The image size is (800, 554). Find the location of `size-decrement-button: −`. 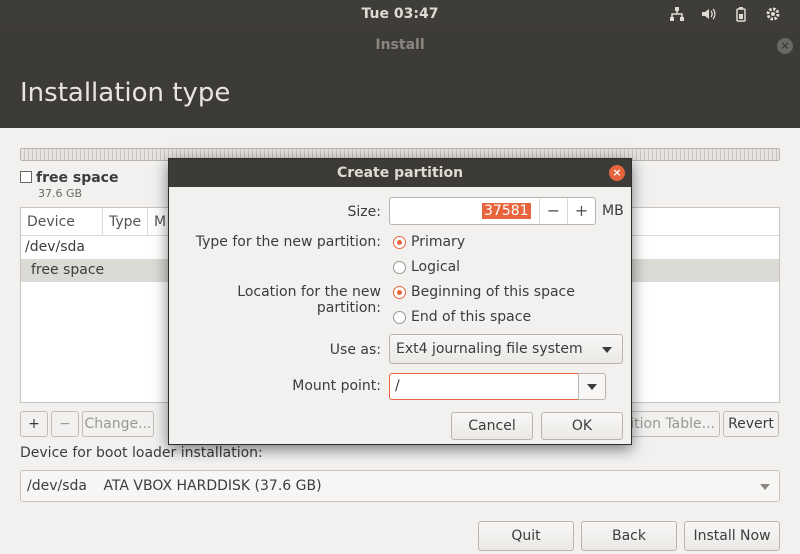

size-decrement-button: − is located at coordinates (553, 211).